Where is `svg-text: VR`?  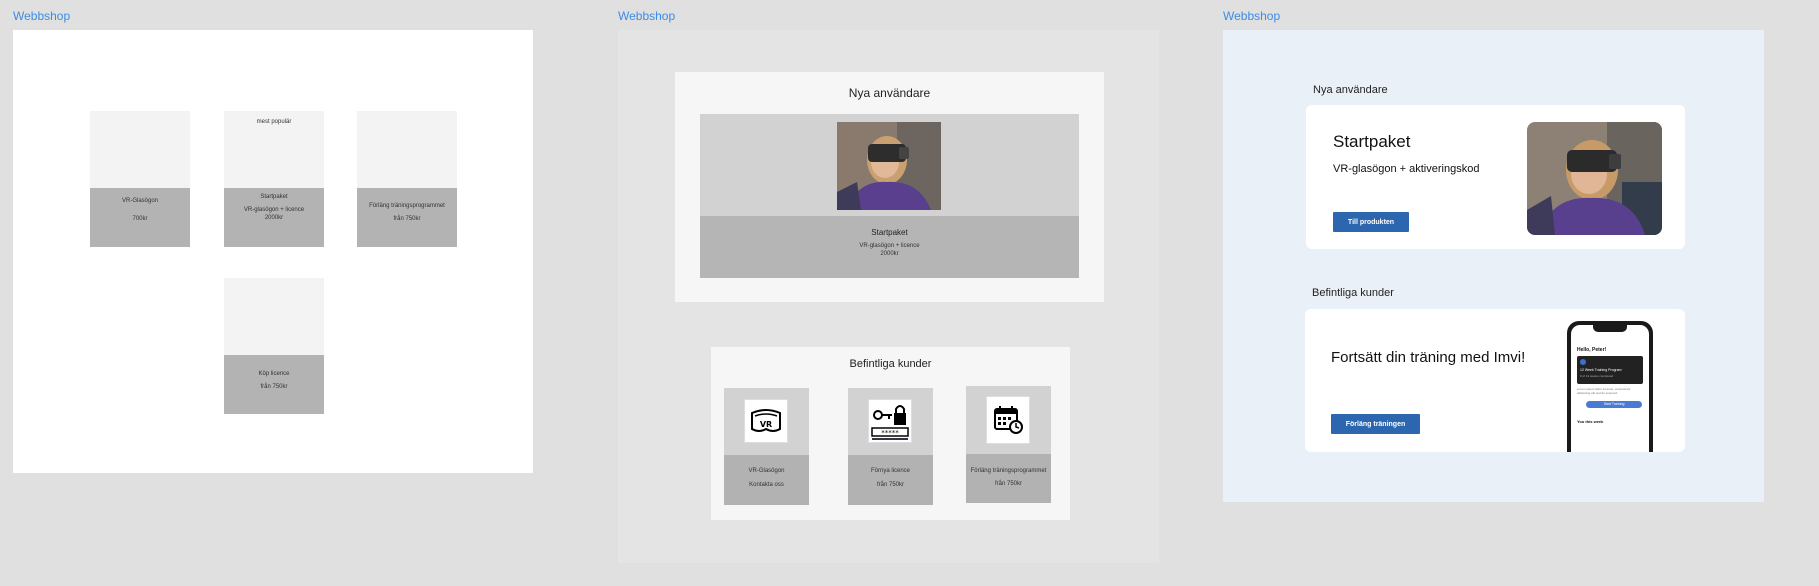 svg-text: VR is located at coordinates (766, 424).